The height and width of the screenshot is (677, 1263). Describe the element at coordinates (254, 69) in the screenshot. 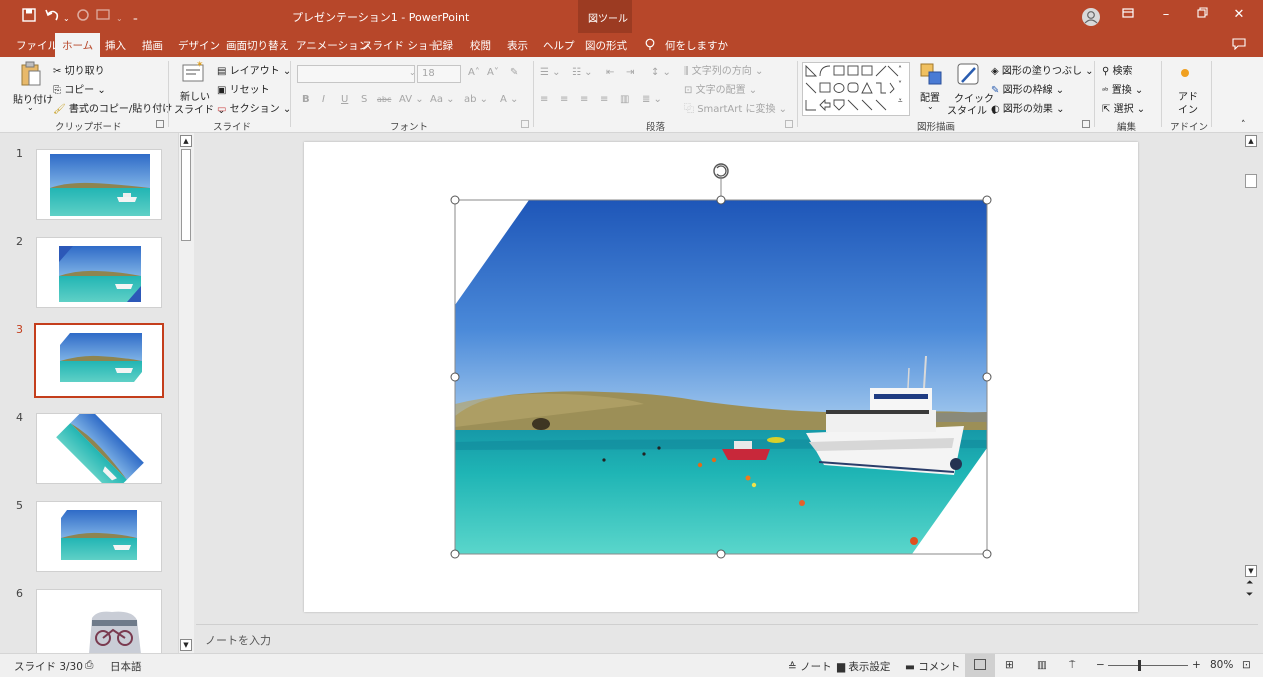

I see `layout-button: ▤ レイアウト ⌄` at that location.